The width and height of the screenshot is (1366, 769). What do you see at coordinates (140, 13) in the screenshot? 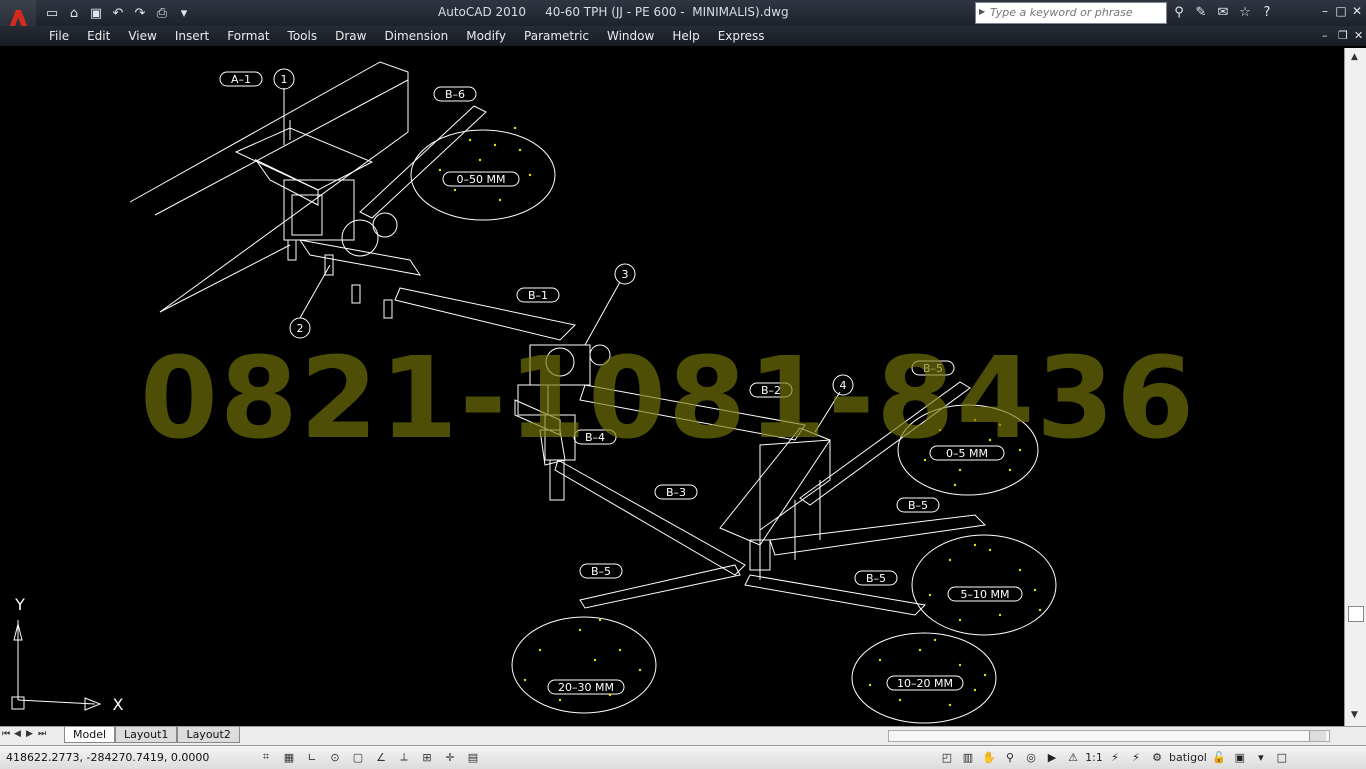
I see `redo-icon: ↷` at bounding box center [140, 13].